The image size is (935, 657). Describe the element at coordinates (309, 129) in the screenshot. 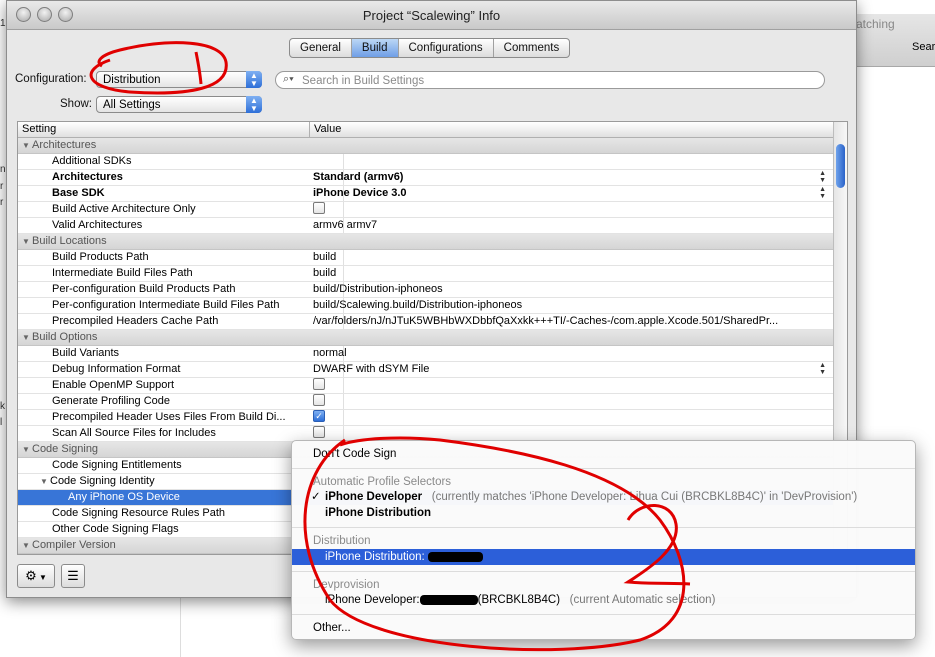

I see `column-divider` at that location.